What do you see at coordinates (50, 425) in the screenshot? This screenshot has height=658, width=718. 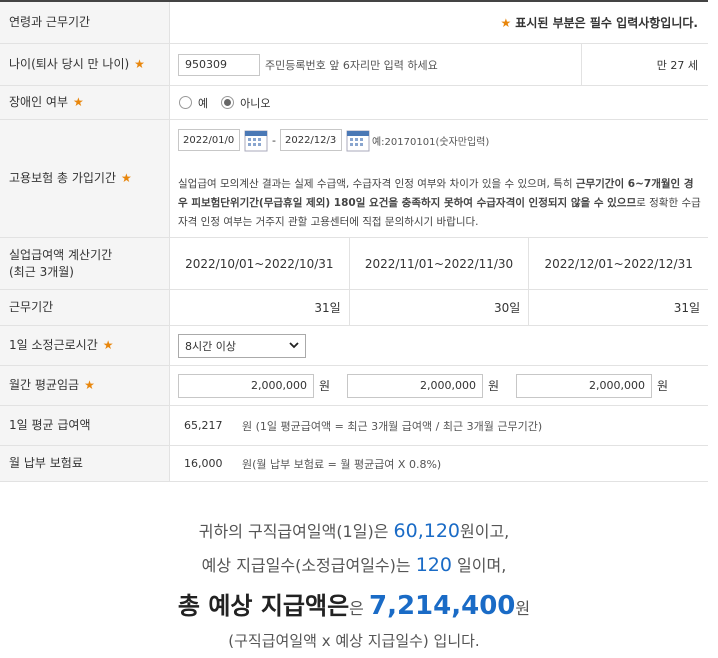 I see `daily-label: 1일 평균 급여액` at bounding box center [50, 425].